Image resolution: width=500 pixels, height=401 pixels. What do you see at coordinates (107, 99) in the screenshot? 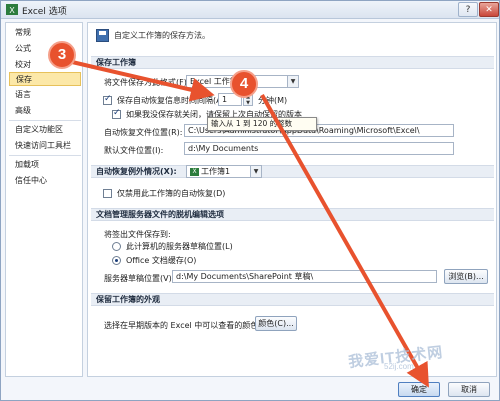
I see `autorecover-checkbox` at bounding box center [107, 99].